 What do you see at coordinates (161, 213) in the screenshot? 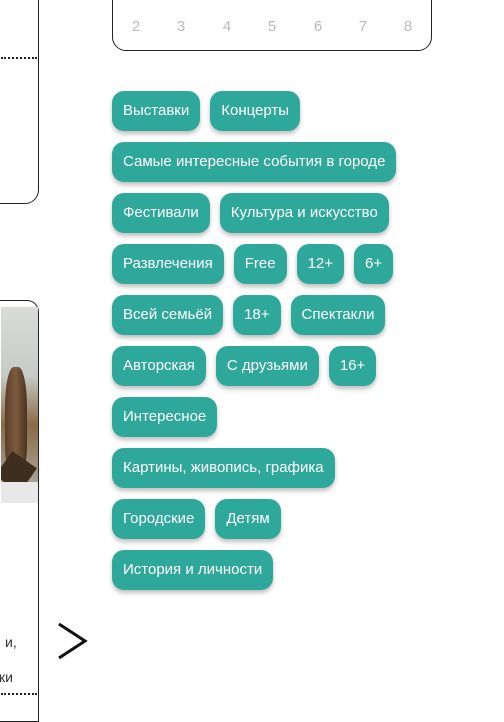
I see `tag-chip: Фестивали` at bounding box center [161, 213].